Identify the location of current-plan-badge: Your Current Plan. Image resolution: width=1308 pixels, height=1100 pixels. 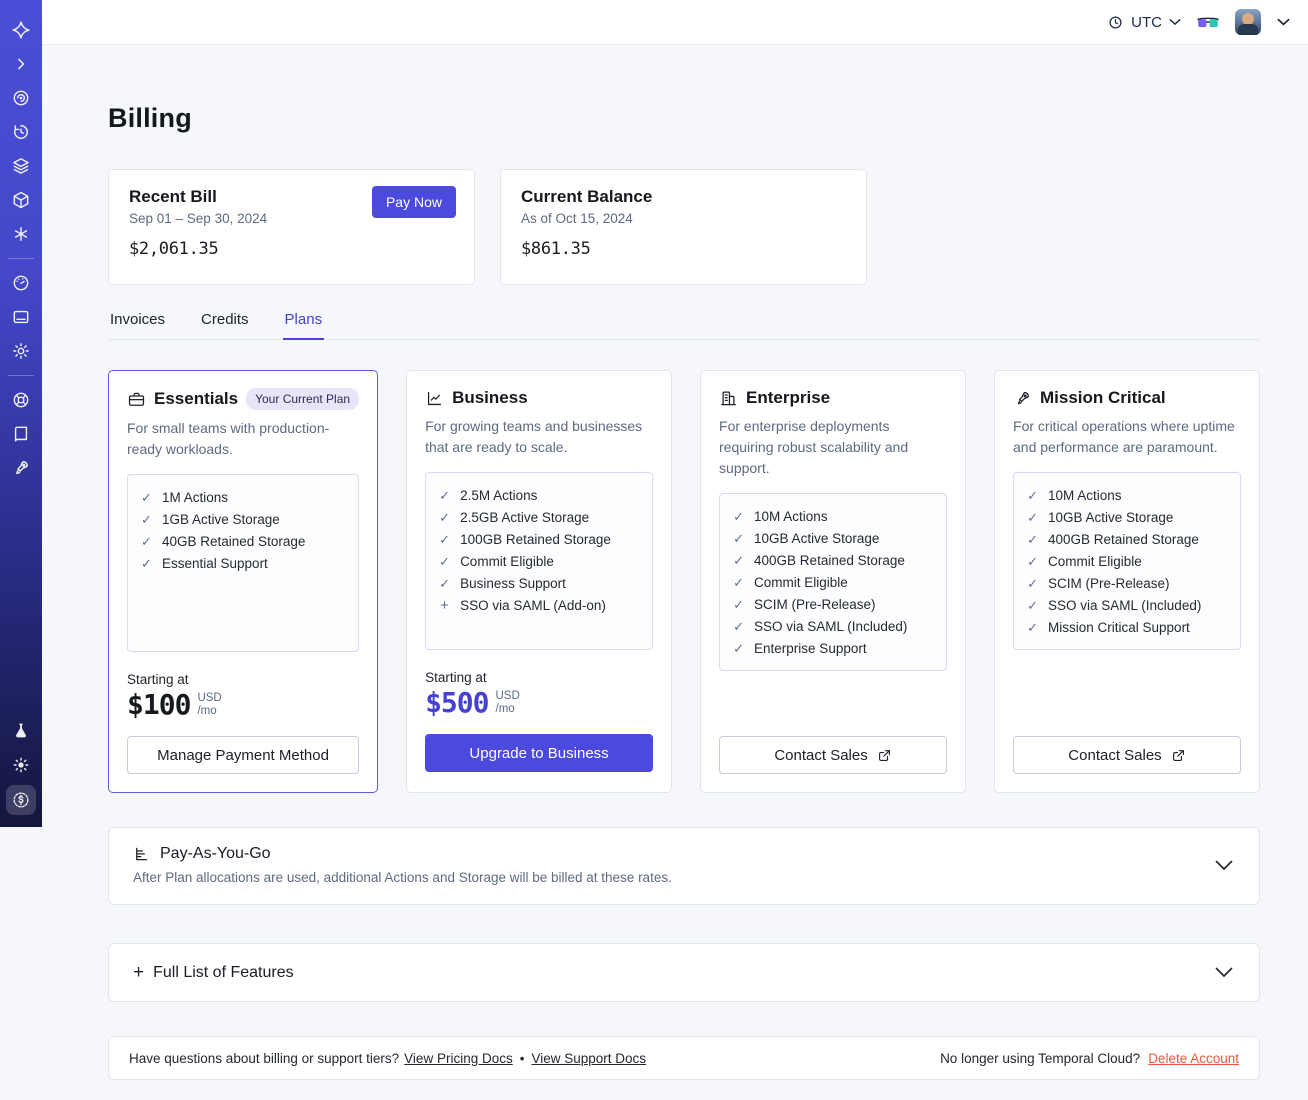
(303, 399).